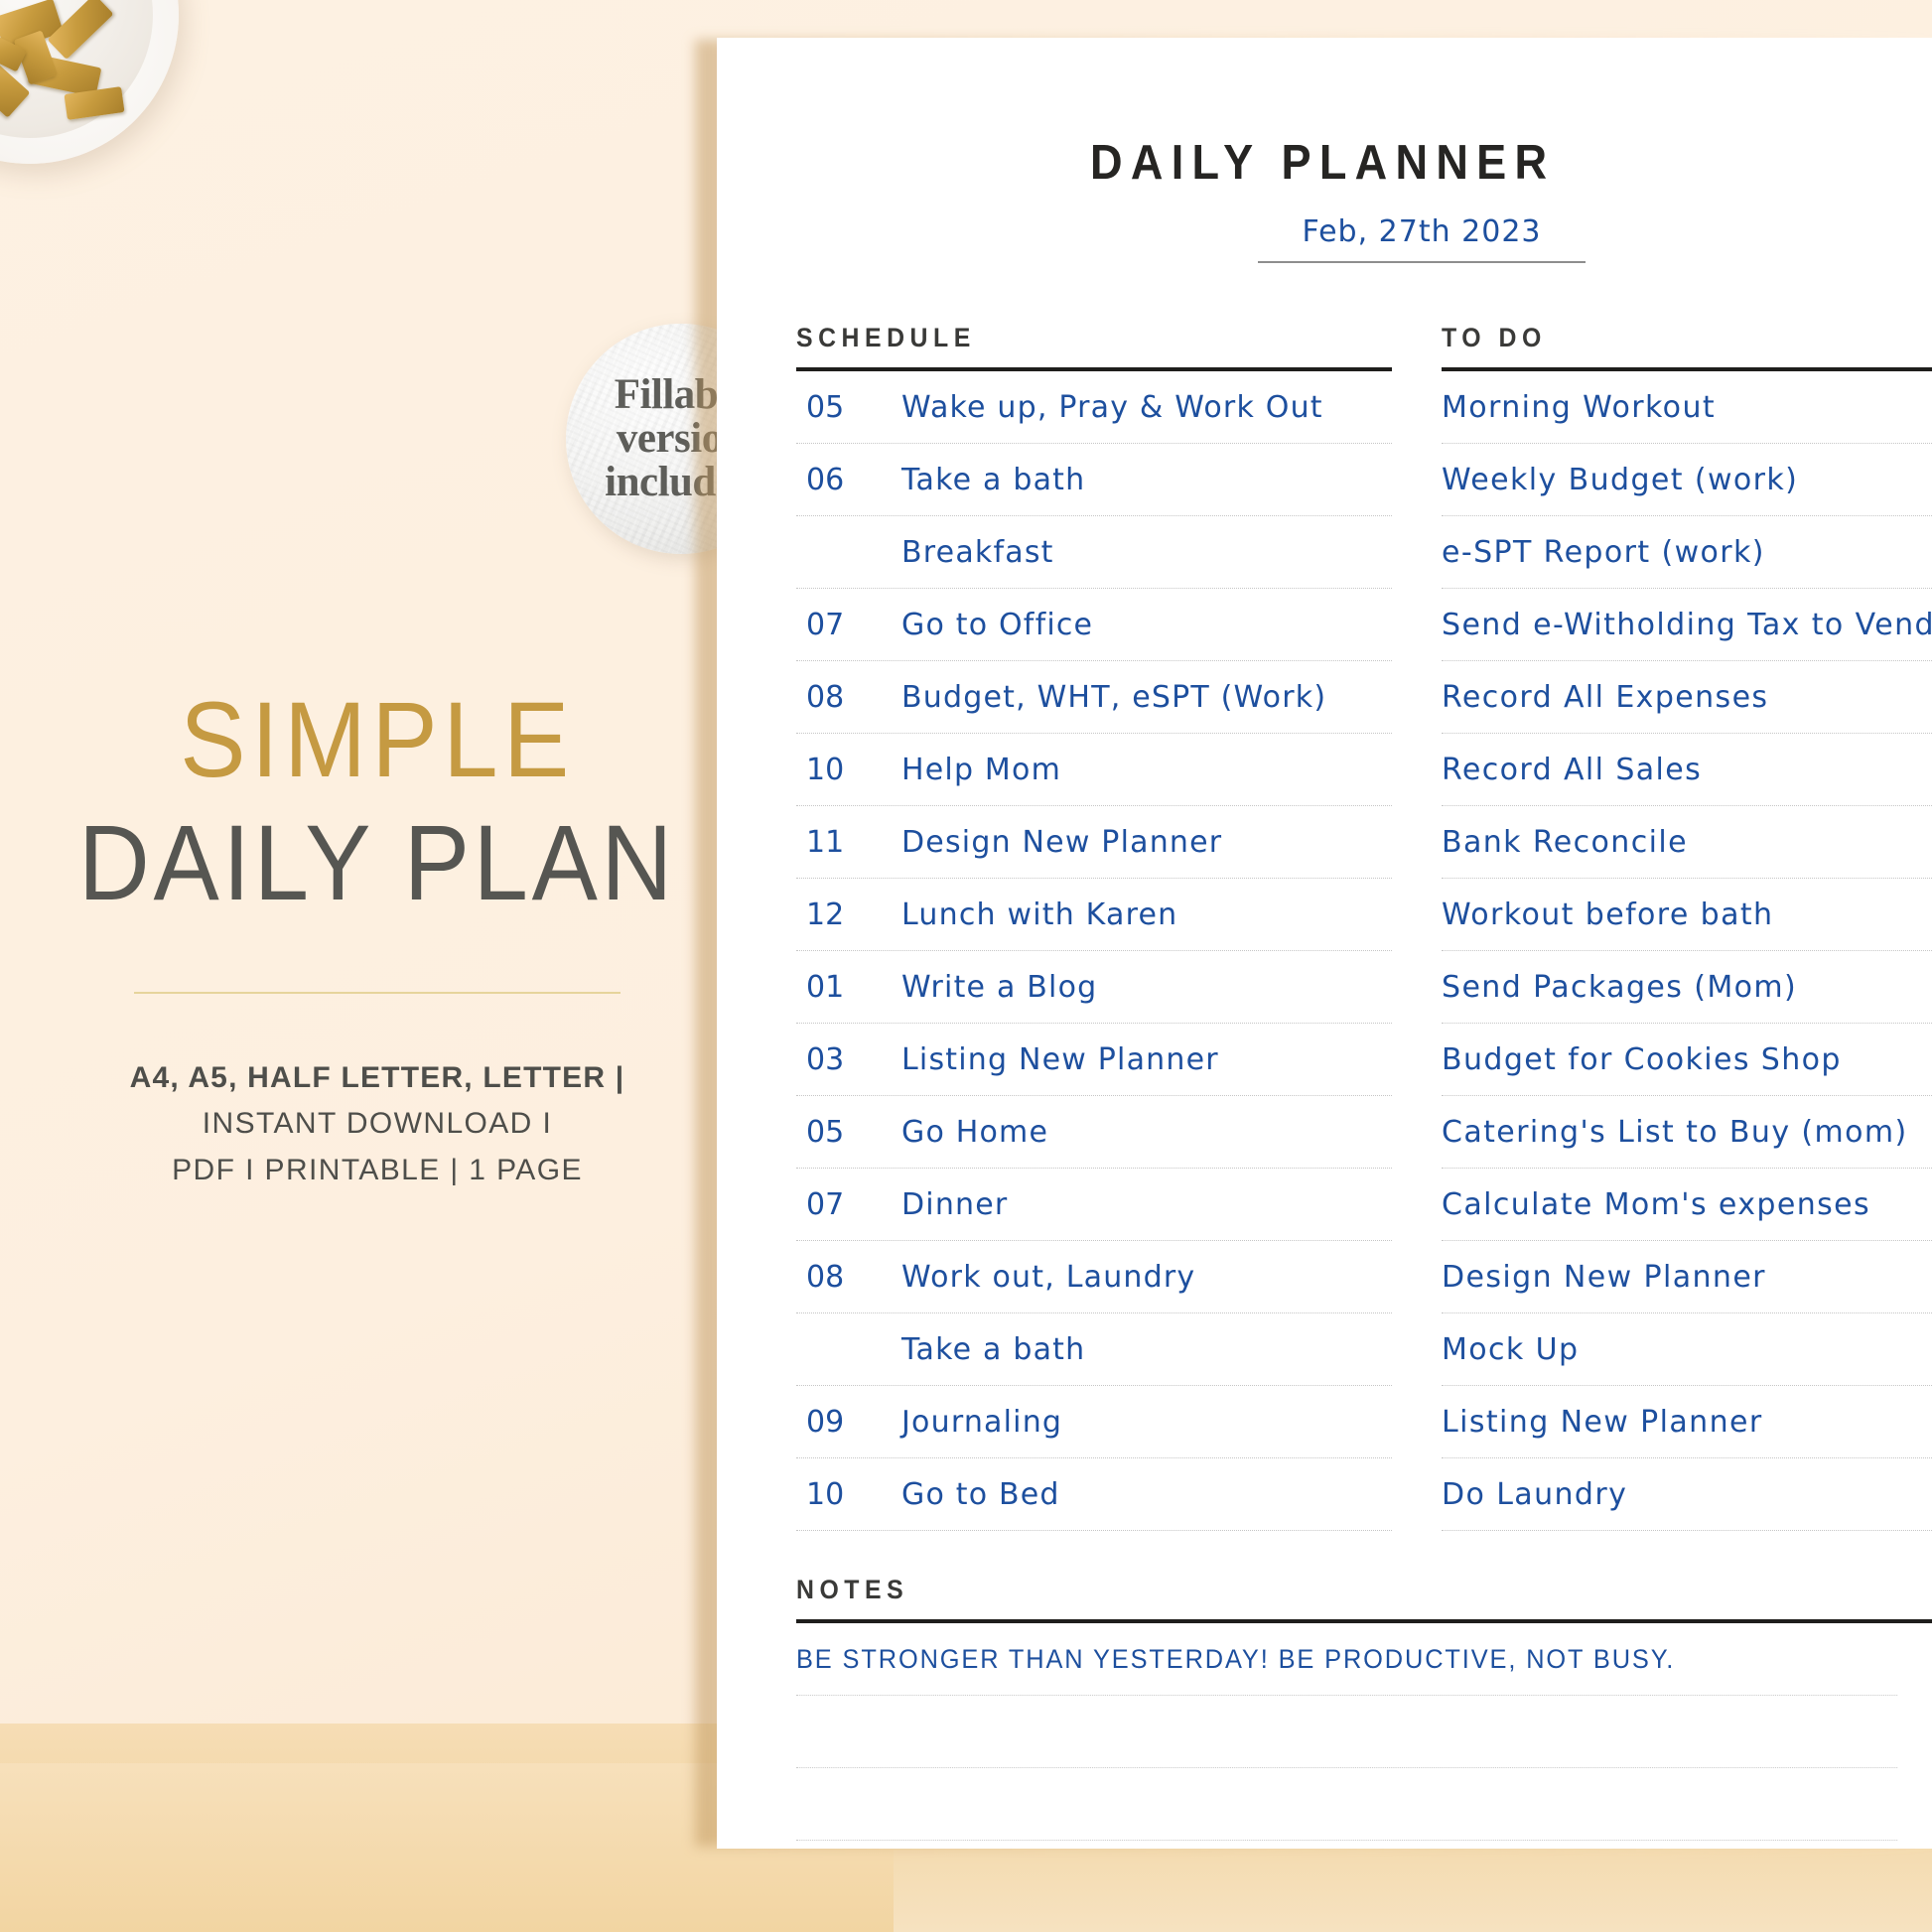 The height and width of the screenshot is (1932, 1932). What do you see at coordinates (1687, 1060) in the screenshot?
I see `todo-item: Budget for Cookies Shop` at bounding box center [1687, 1060].